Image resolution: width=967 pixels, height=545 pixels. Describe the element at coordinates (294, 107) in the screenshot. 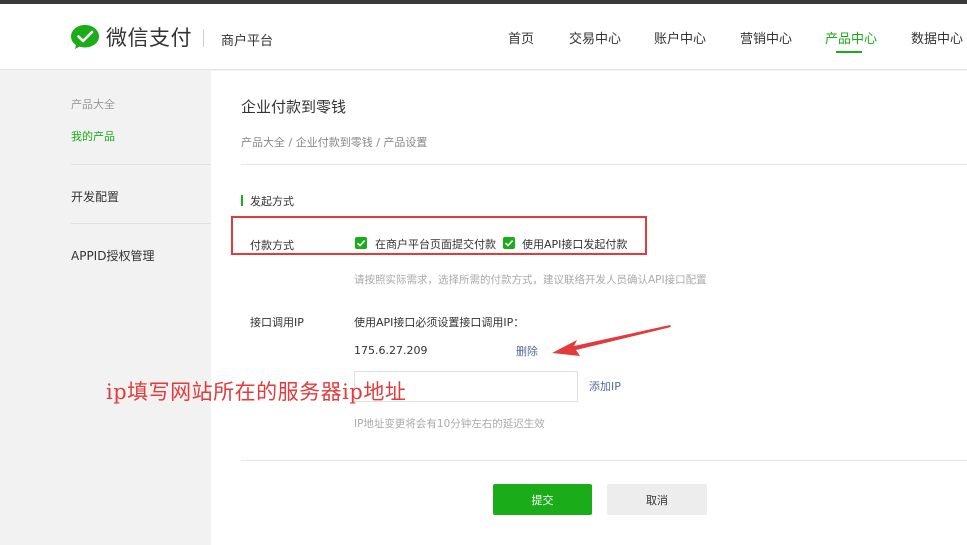

I see `page-title: 企业付款到零钱` at that location.